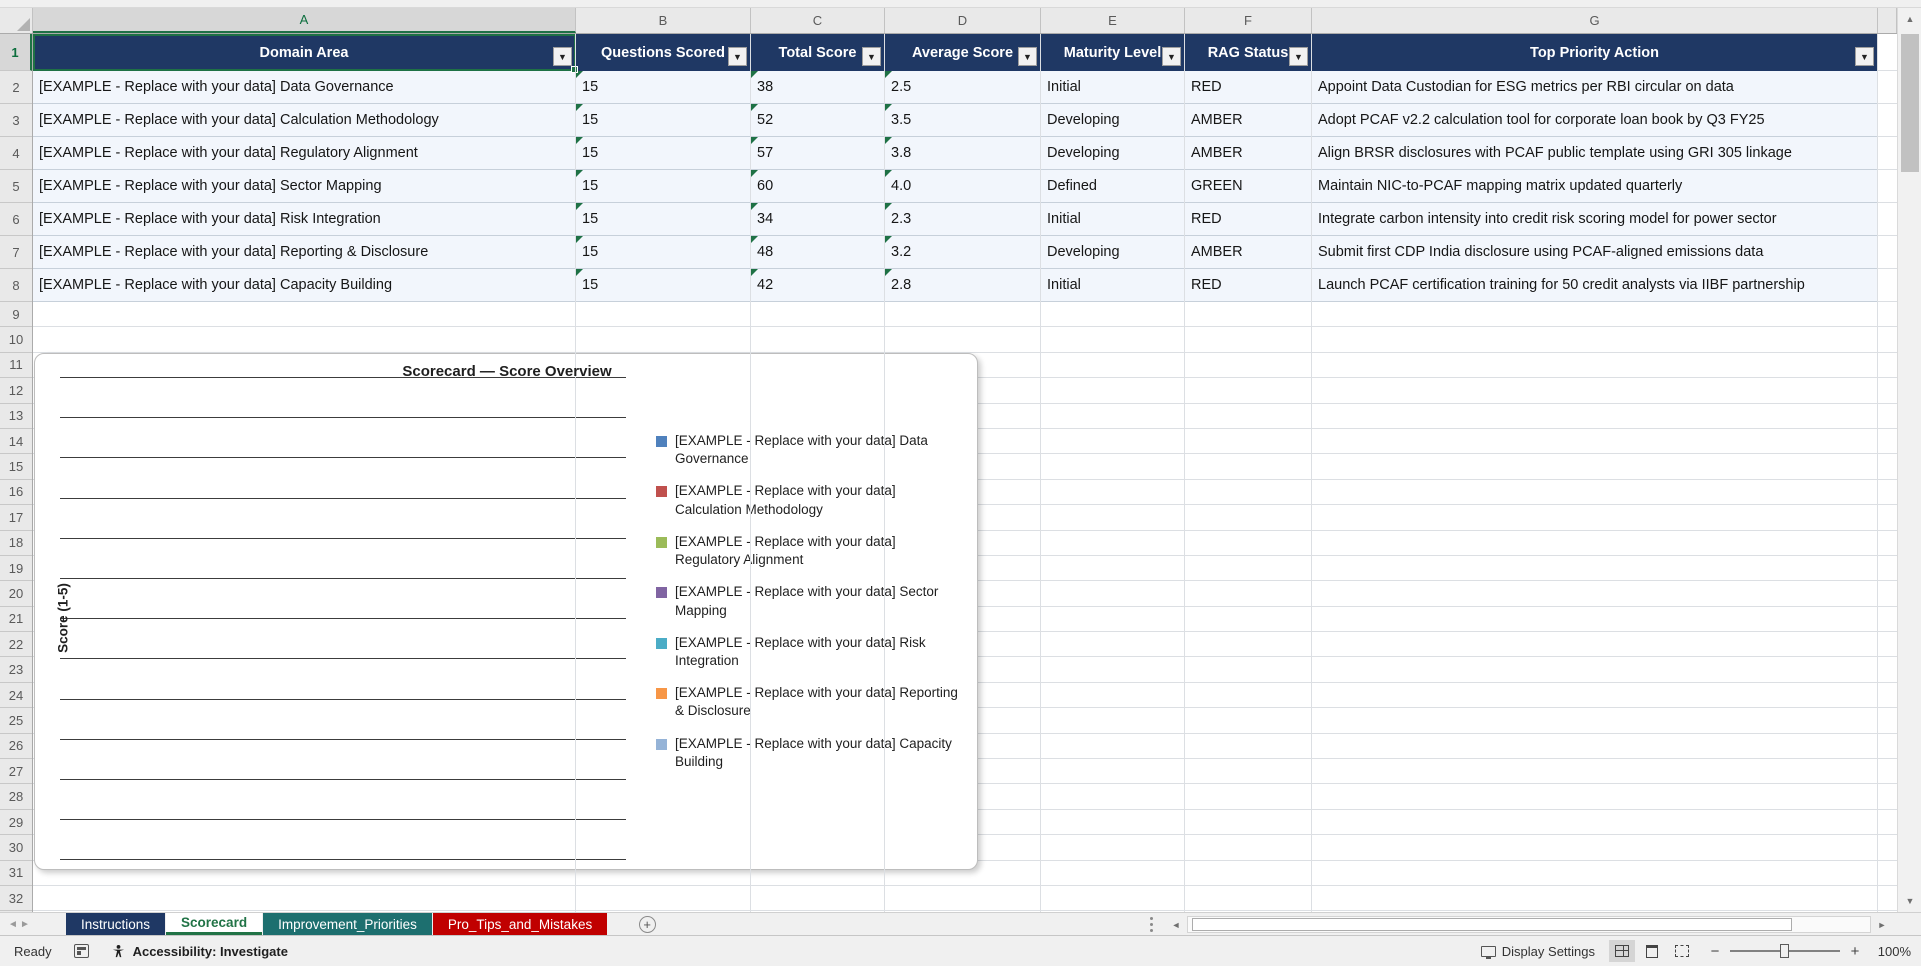  I want to click on row-header-27: 27, so click(16, 772).